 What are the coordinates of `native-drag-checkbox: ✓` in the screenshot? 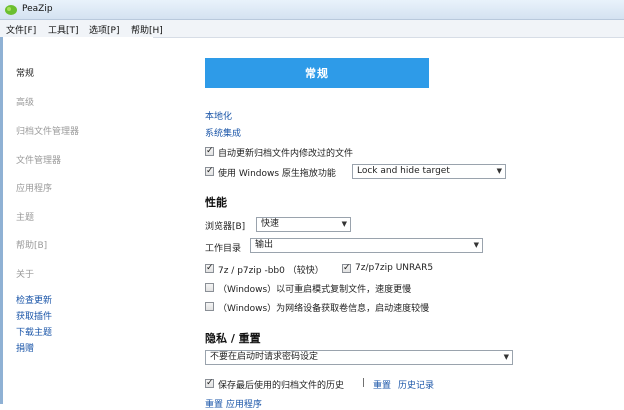 It's located at (209, 171).